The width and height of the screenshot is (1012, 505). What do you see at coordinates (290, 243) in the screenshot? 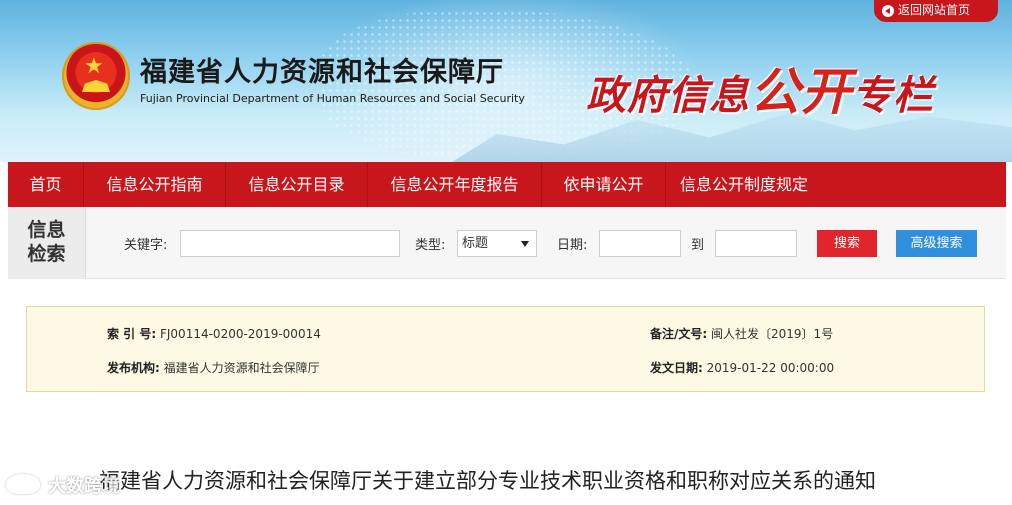
I see `keyword-input` at bounding box center [290, 243].